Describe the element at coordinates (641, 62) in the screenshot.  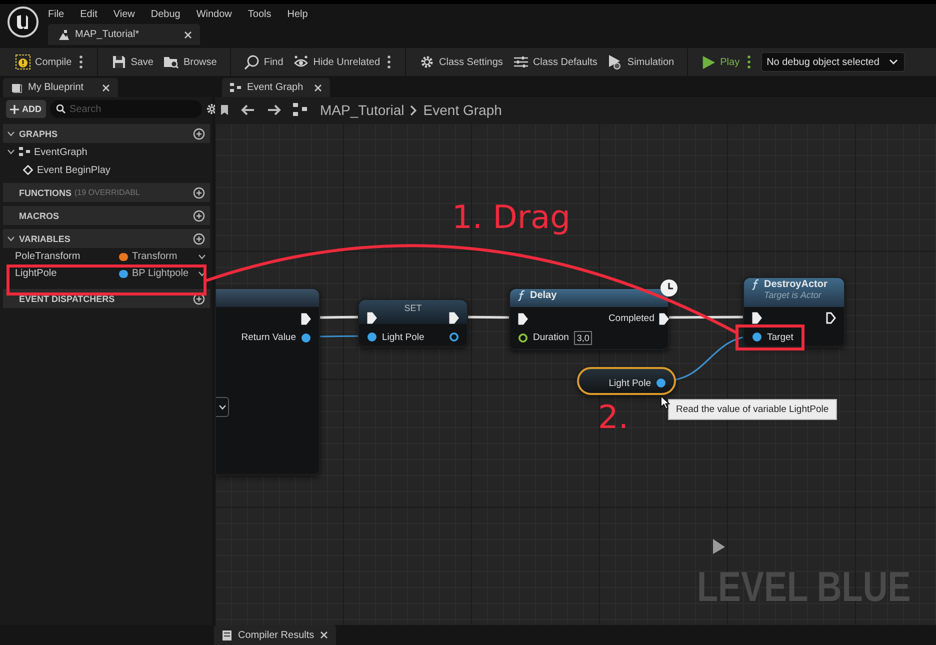
I see `simulation-button: Simulation` at that location.